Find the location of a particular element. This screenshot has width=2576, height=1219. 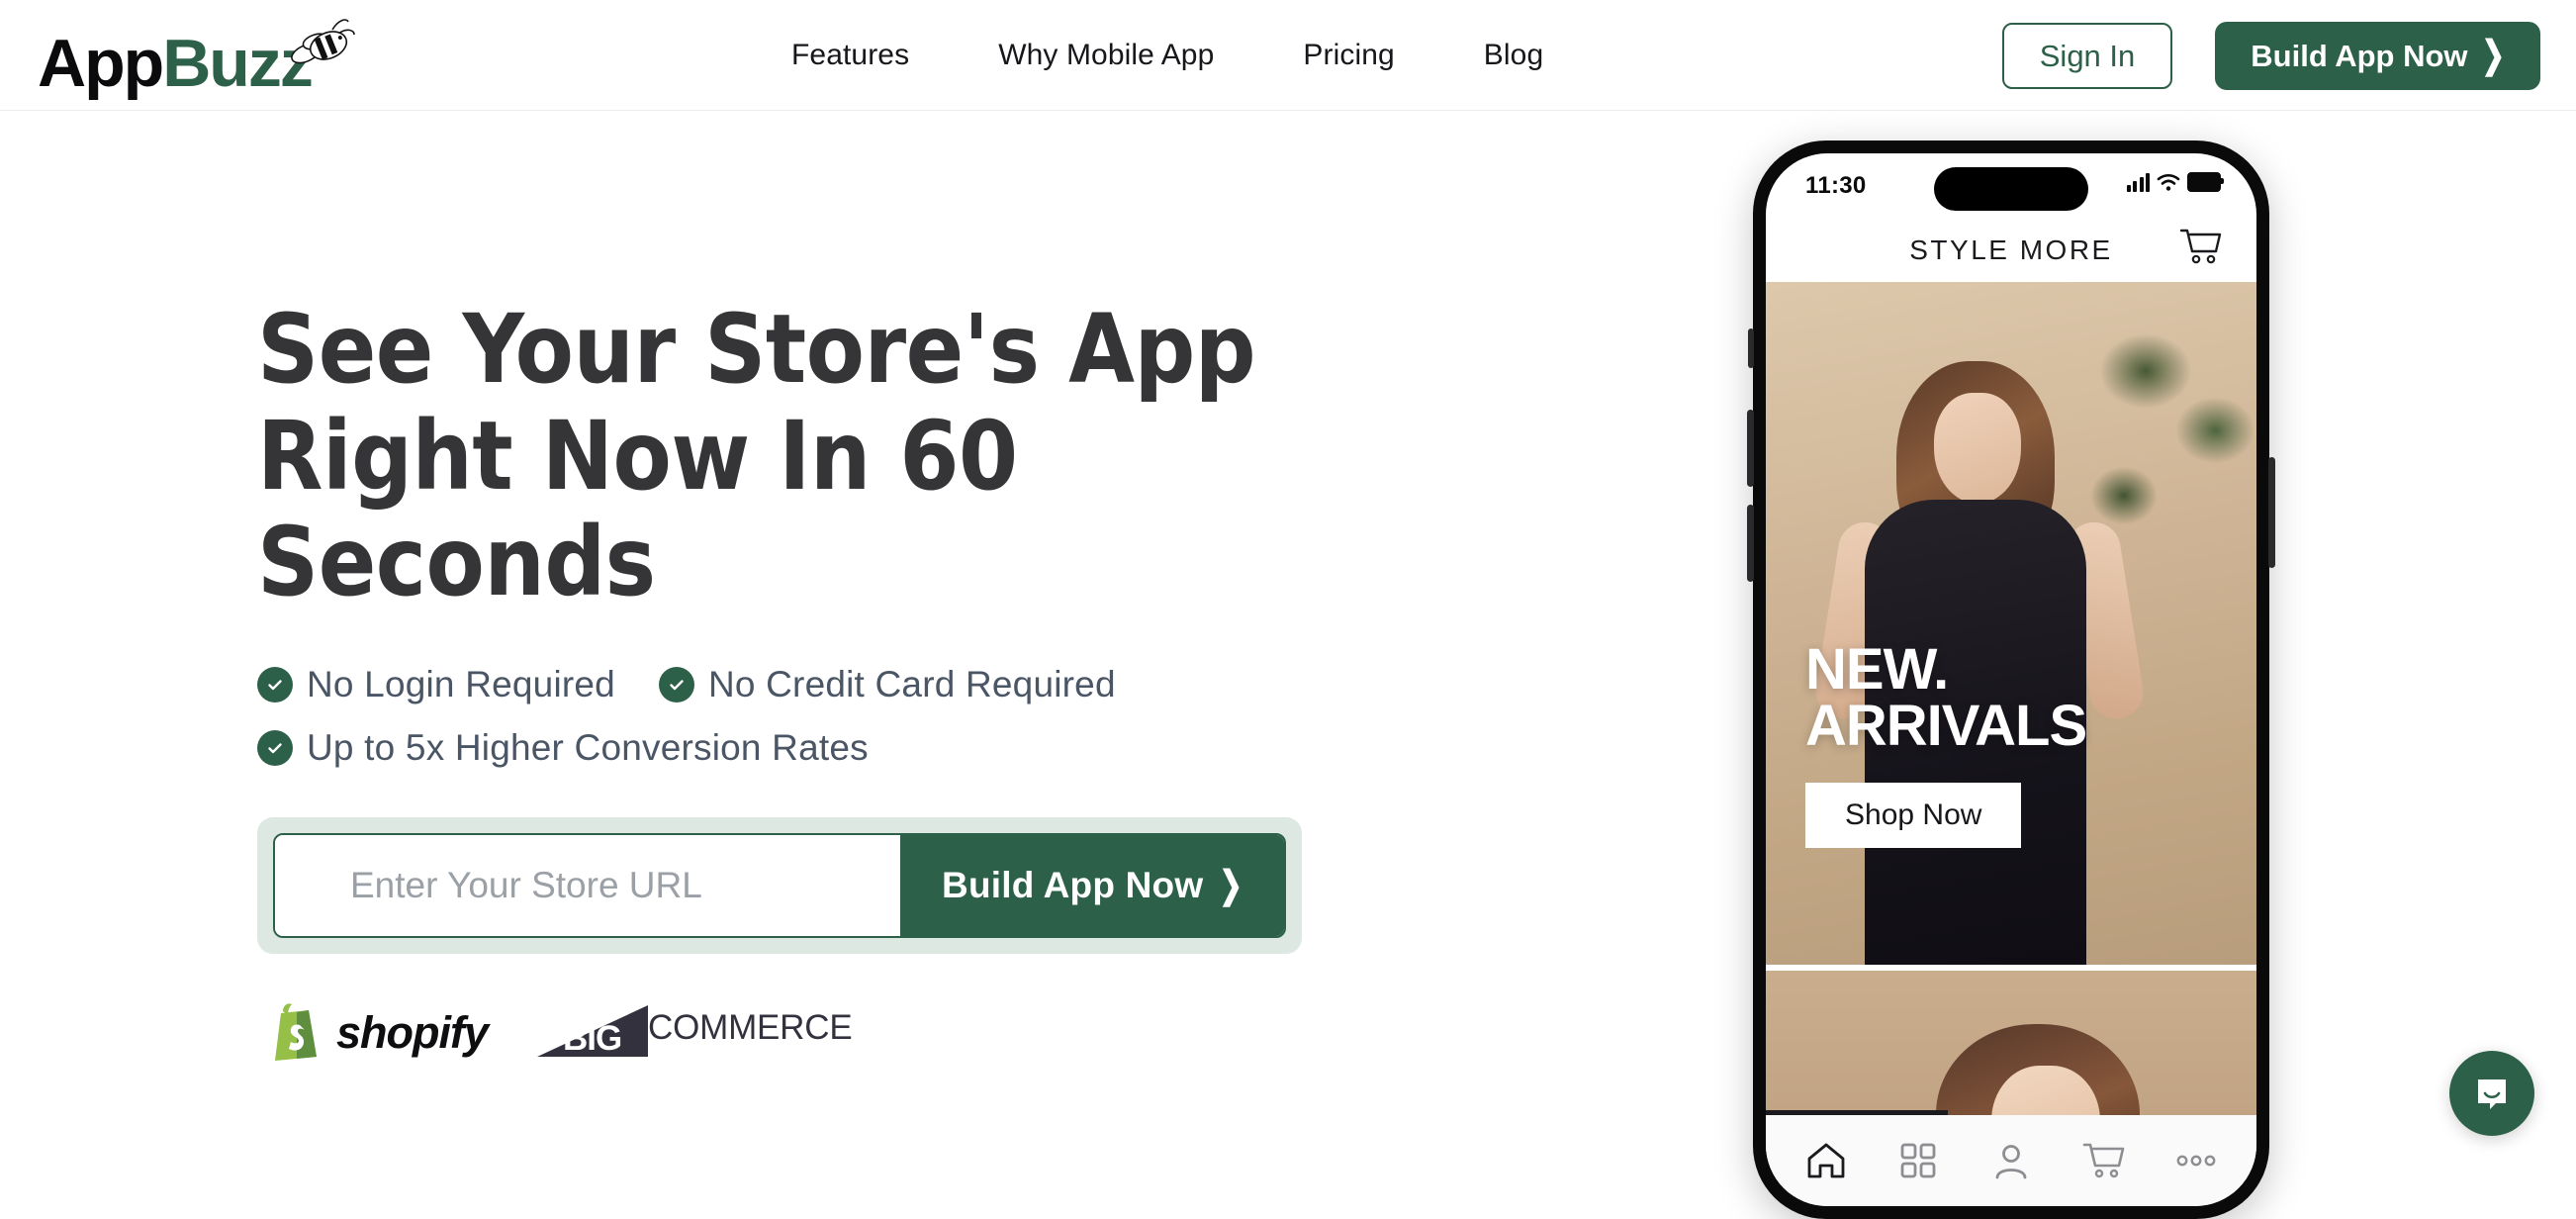

model-face is located at coordinates (1978, 448).